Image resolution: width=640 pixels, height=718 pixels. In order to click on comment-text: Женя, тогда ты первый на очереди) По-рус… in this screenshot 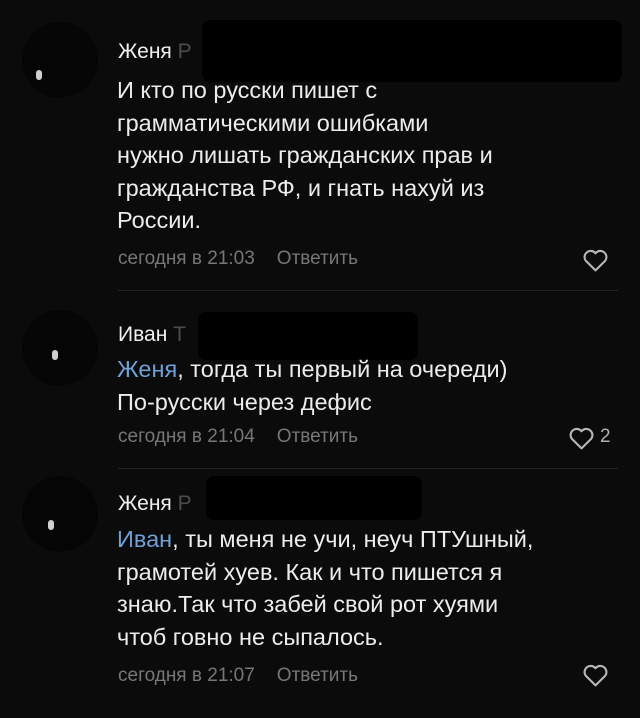, I will do `click(357, 385)`.